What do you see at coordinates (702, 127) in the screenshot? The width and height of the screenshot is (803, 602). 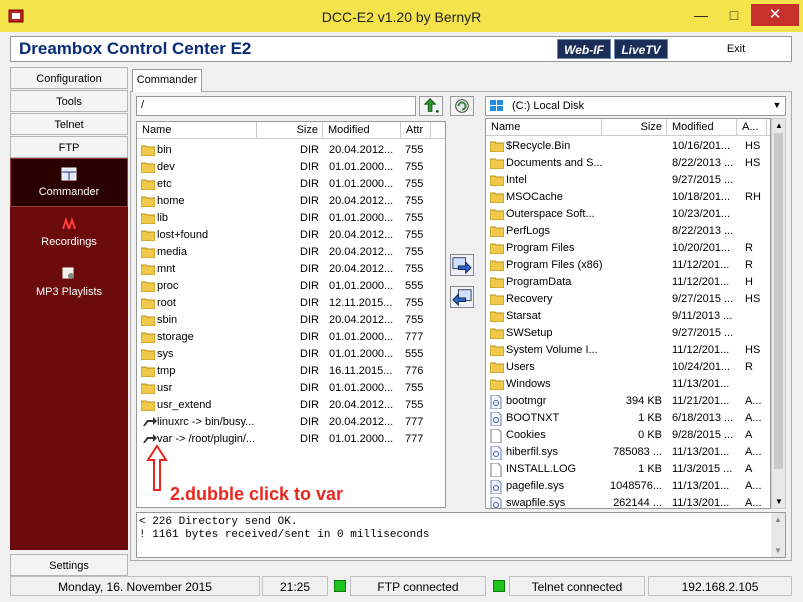 I see `local-col-modified: Modified` at bounding box center [702, 127].